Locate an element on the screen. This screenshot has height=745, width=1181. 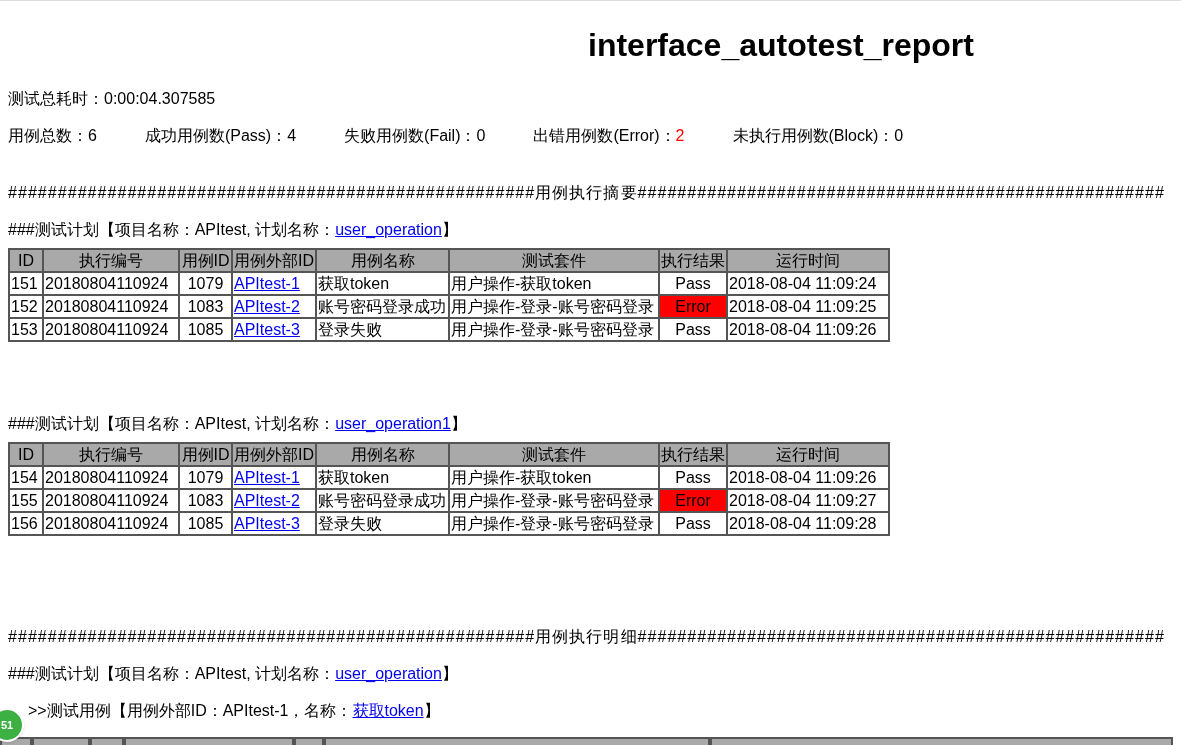
count-stat: 用例总数：6 is located at coordinates (52, 135).